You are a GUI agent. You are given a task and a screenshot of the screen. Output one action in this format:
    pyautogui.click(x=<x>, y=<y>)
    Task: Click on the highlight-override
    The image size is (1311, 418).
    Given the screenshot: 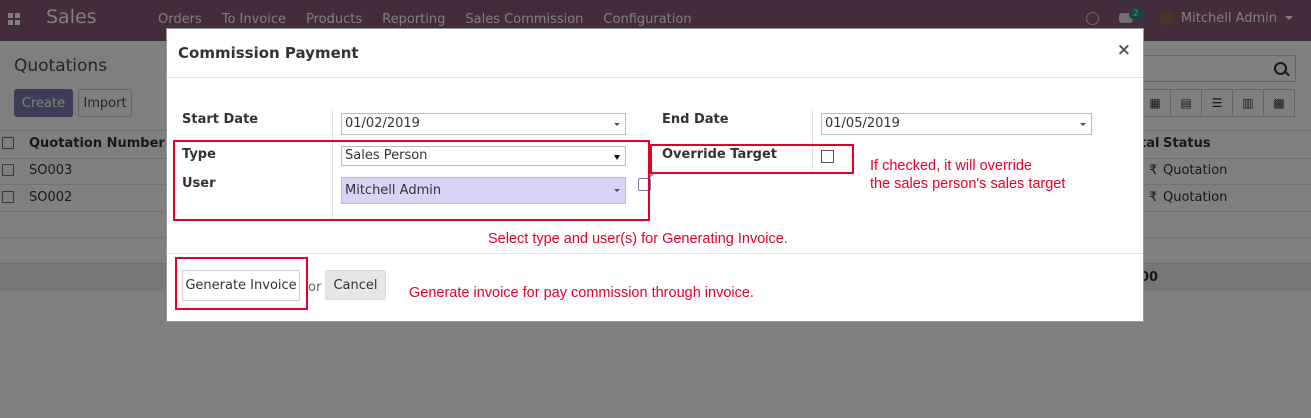 What is the action you would take?
    pyautogui.click(x=752, y=159)
    